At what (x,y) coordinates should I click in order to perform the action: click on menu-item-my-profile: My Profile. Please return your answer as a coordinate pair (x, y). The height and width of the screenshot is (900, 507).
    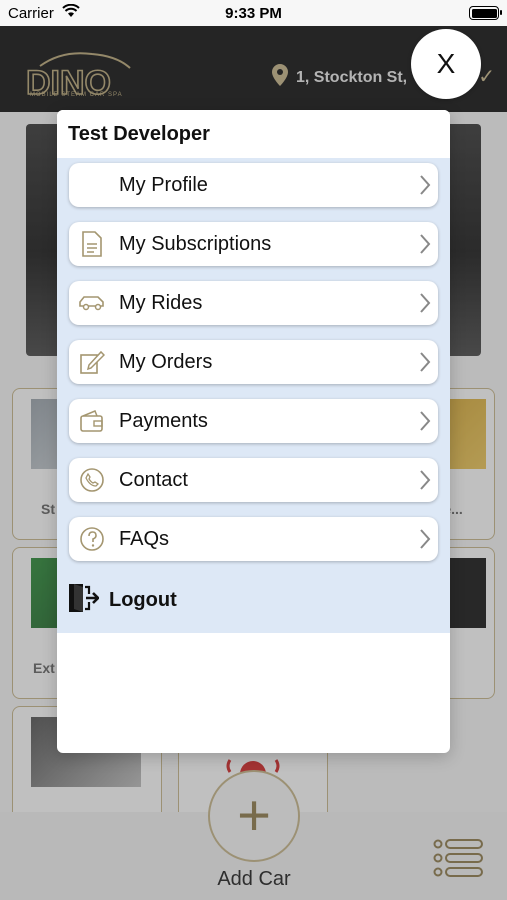
    Looking at the image, I should click on (253, 185).